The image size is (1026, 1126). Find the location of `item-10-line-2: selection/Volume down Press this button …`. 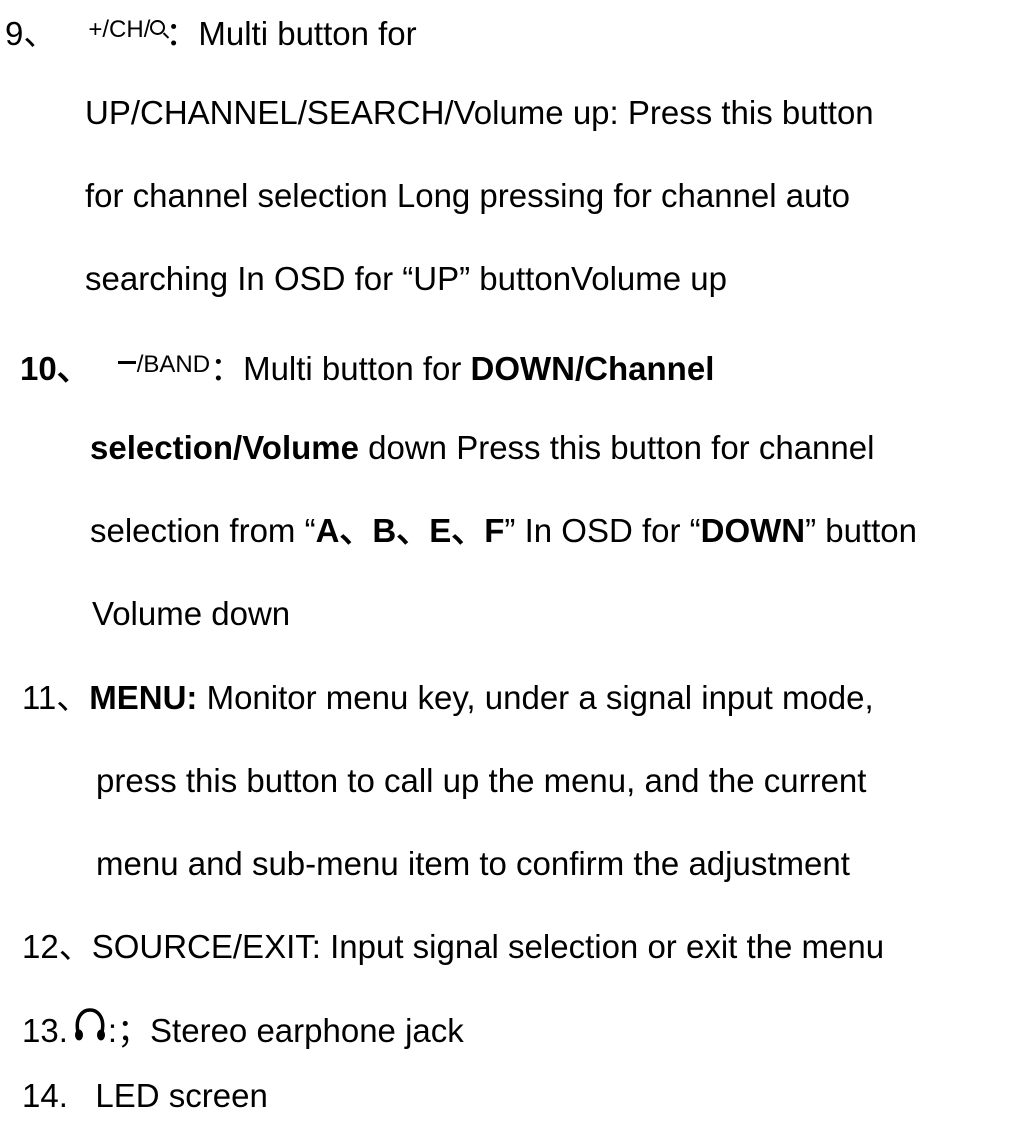

item-10-line-2: selection/Volume down Press this button … is located at coordinates (482, 447).